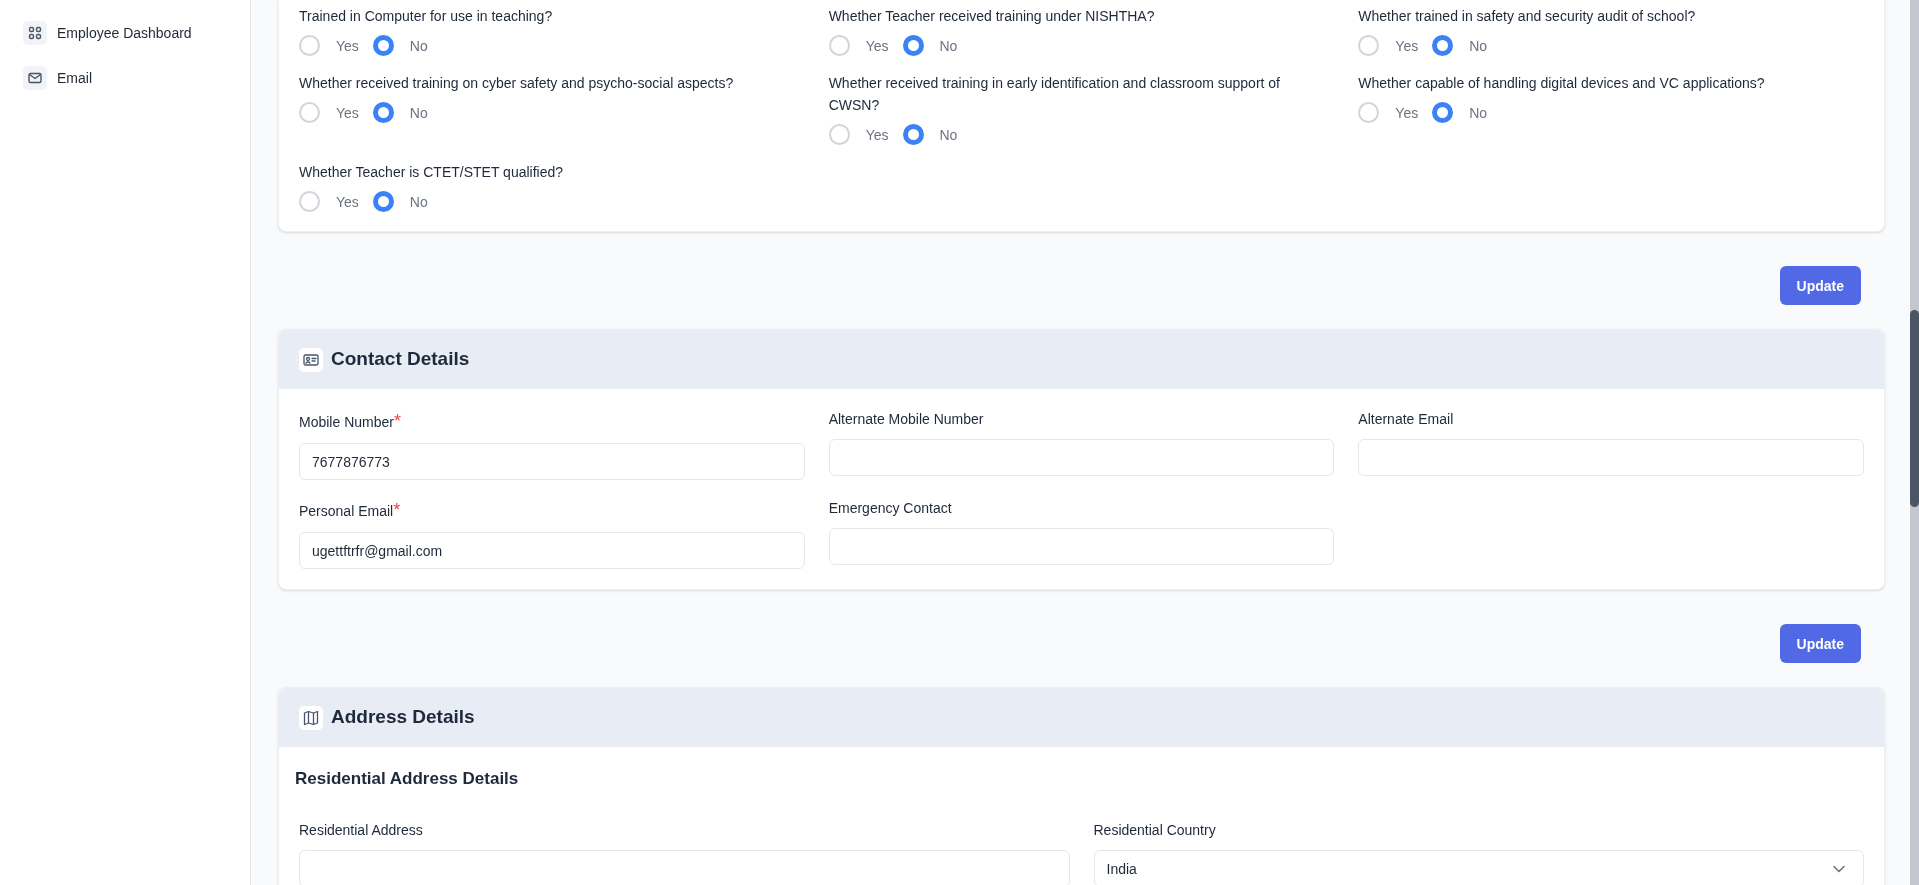  Describe the element at coordinates (890, 508) in the screenshot. I see `field-label: Emergency Contact` at that location.